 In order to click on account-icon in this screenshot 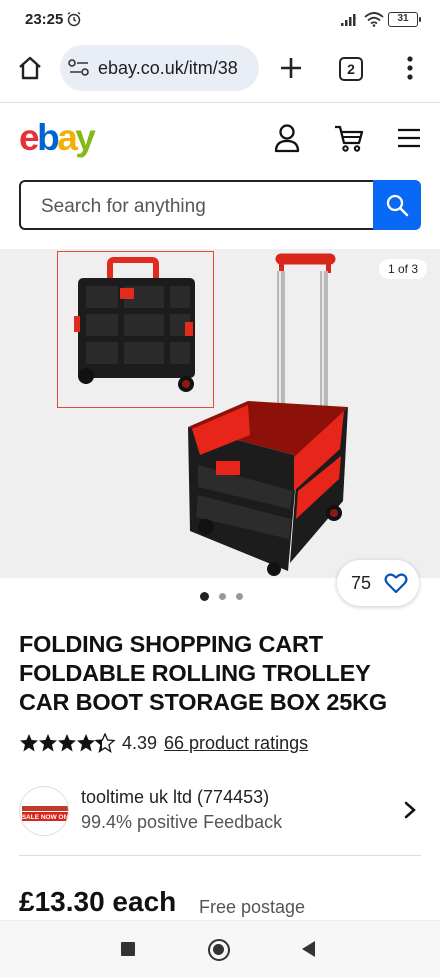, I will do `click(287, 138)`.